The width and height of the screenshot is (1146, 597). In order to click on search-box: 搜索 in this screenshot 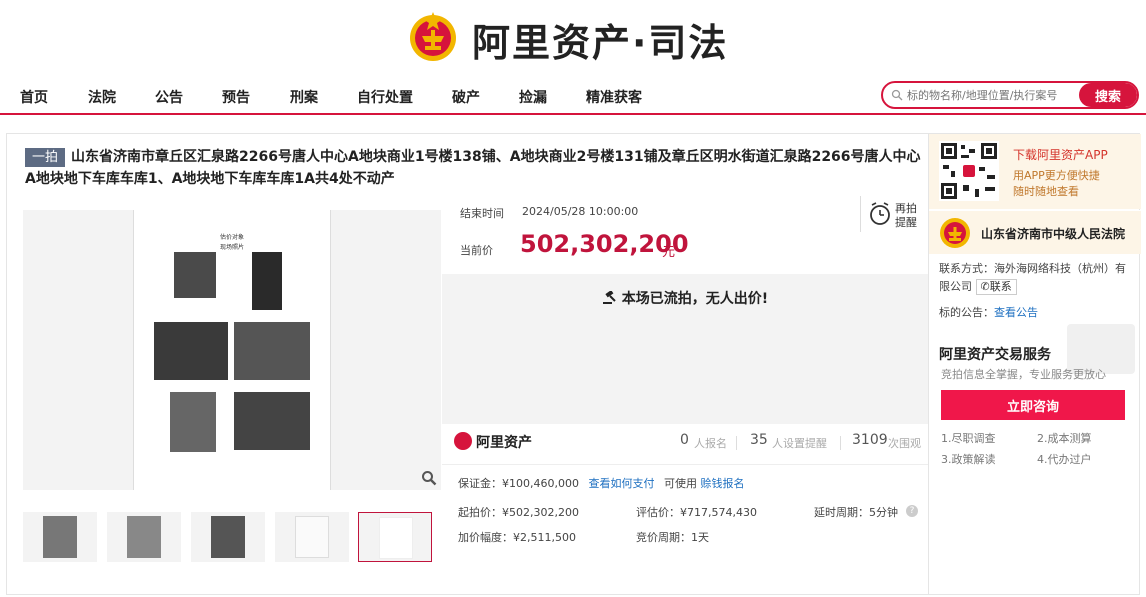, I will do `click(1010, 95)`.